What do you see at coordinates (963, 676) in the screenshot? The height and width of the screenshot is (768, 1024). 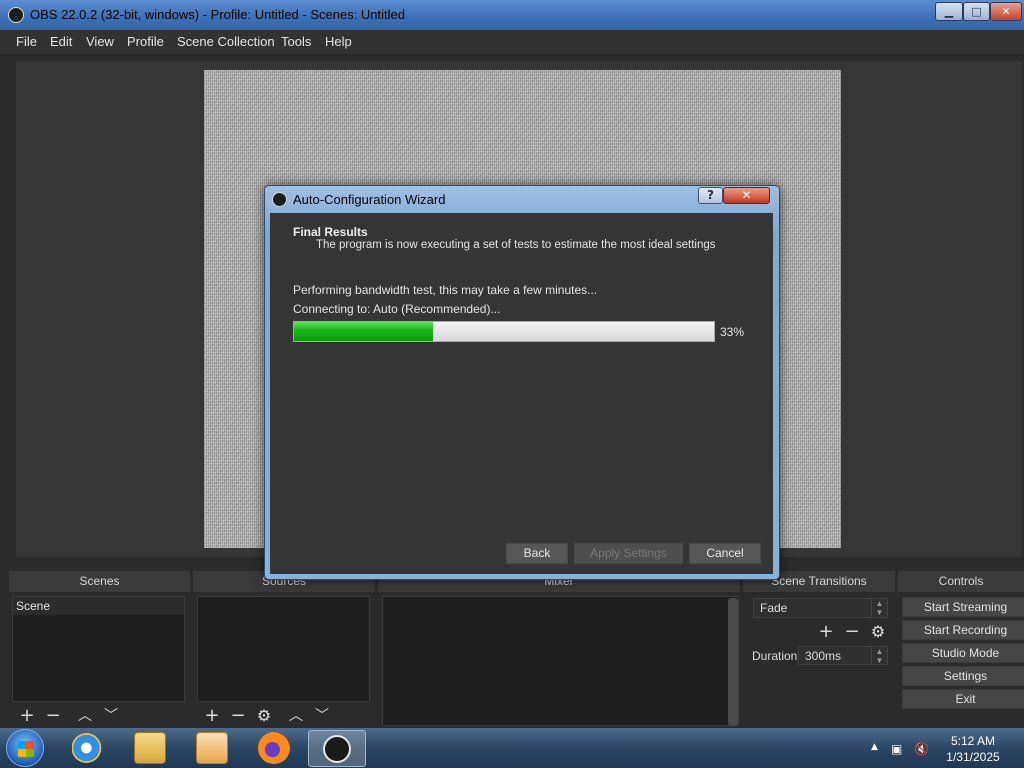 I see `settings-button: Settings` at bounding box center [963, 676].